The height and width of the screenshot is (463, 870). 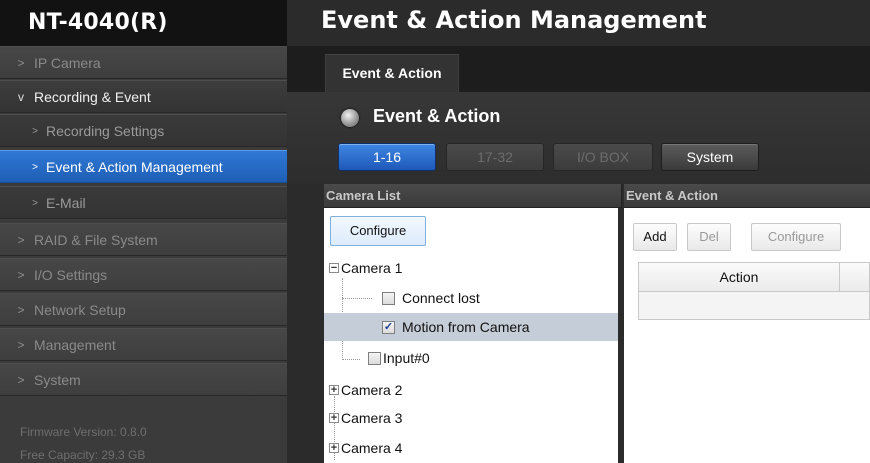 I want to click on section-header: Event & Action 1-16 17-32 I/O BOX System, so click(x=578, y=138).